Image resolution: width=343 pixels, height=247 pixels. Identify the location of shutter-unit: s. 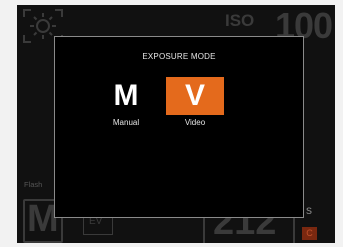
(309, 210).